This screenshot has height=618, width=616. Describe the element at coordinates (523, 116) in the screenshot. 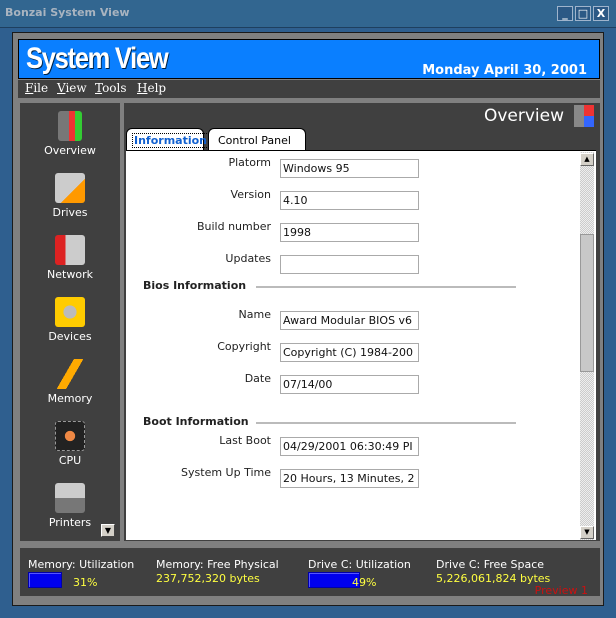

I see `page-title: Overview` at that location.